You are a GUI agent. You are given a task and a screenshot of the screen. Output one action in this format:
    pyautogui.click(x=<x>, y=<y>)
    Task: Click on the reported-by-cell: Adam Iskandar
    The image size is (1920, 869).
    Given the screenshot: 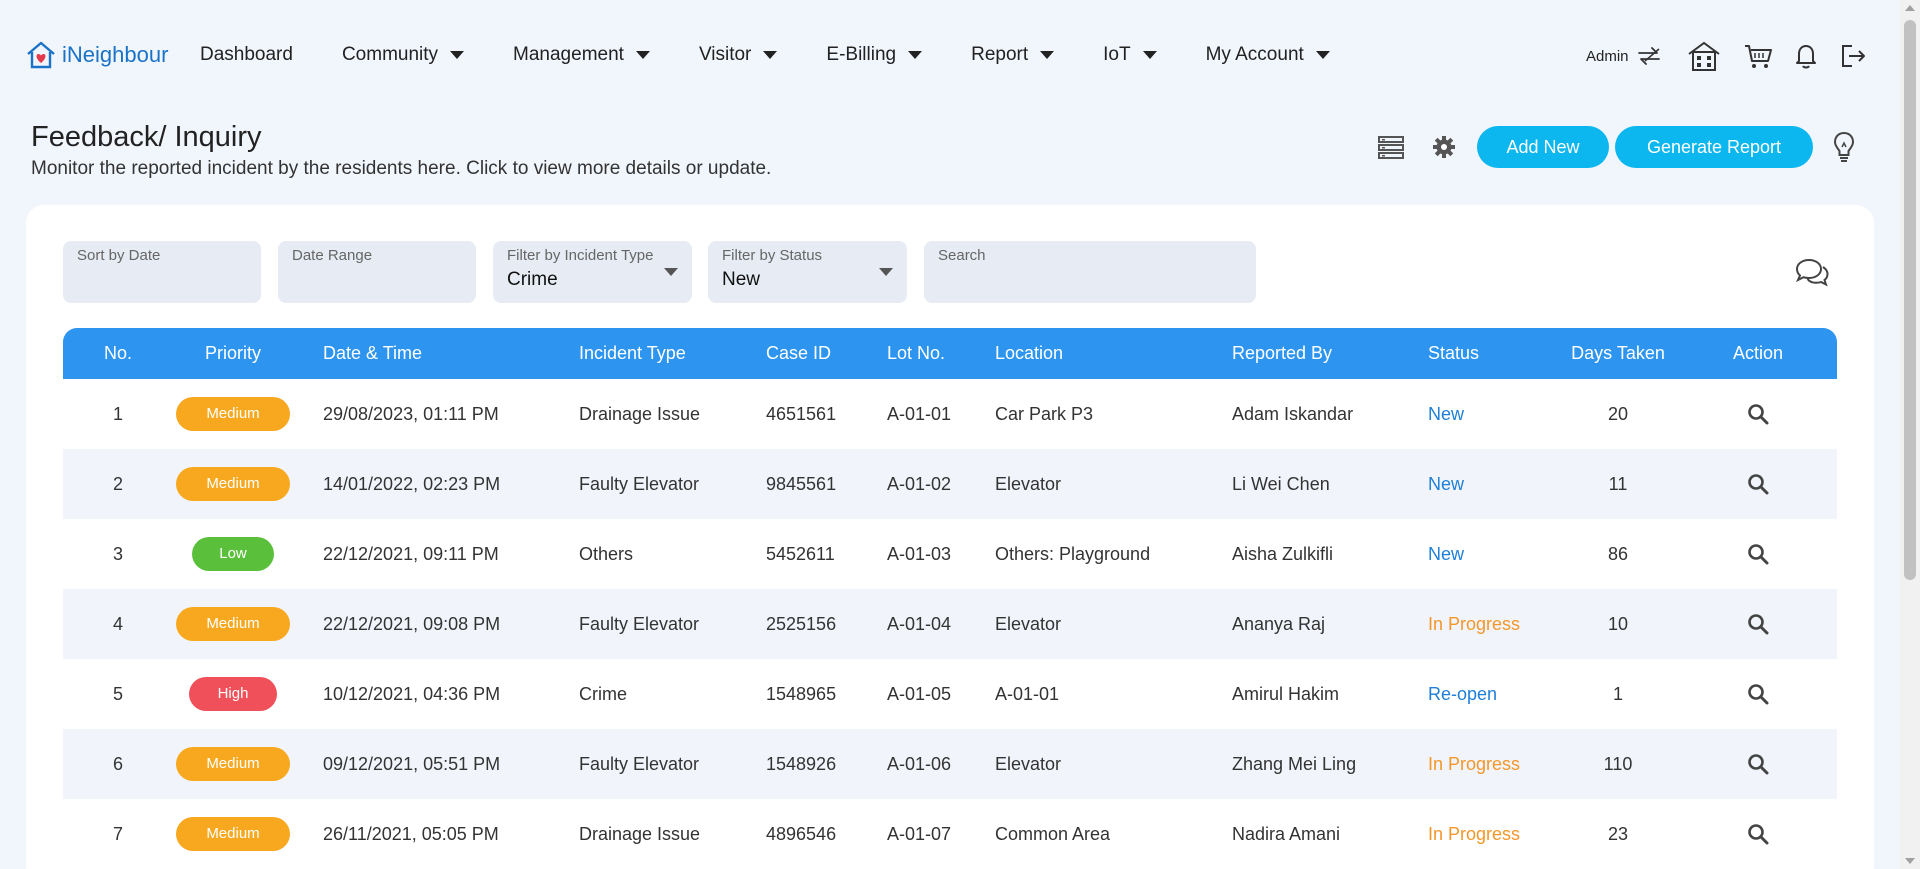 What is the action you would take?
    pyautogui.click(x=1293, y=413)
    